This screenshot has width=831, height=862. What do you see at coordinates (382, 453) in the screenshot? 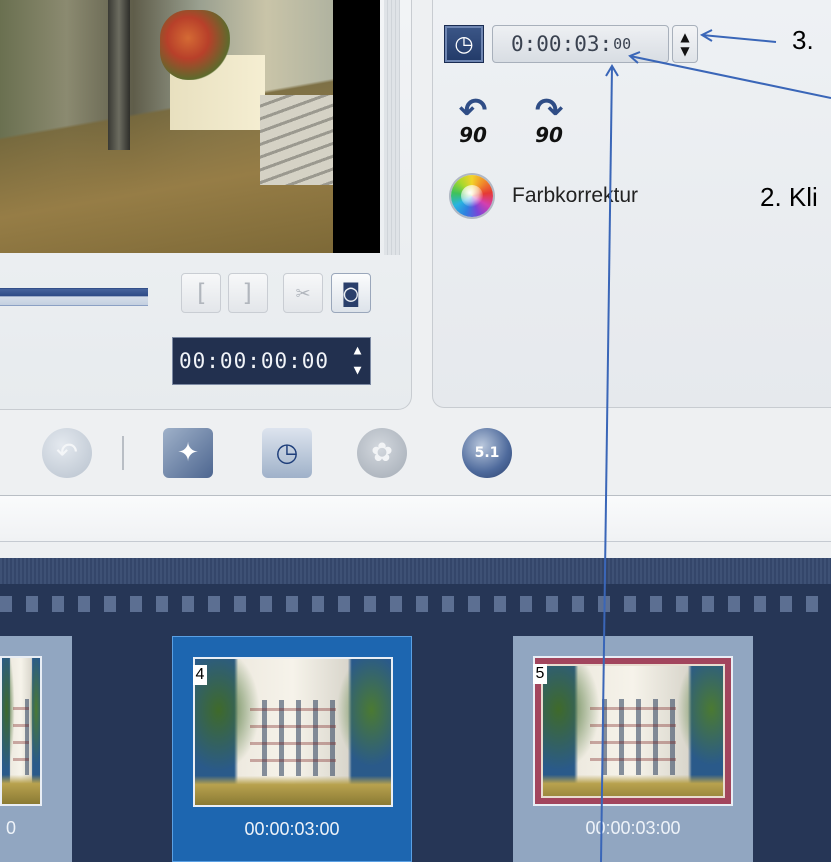
I see `film-reel-icon: ✿` at bounding box center [382, 453].